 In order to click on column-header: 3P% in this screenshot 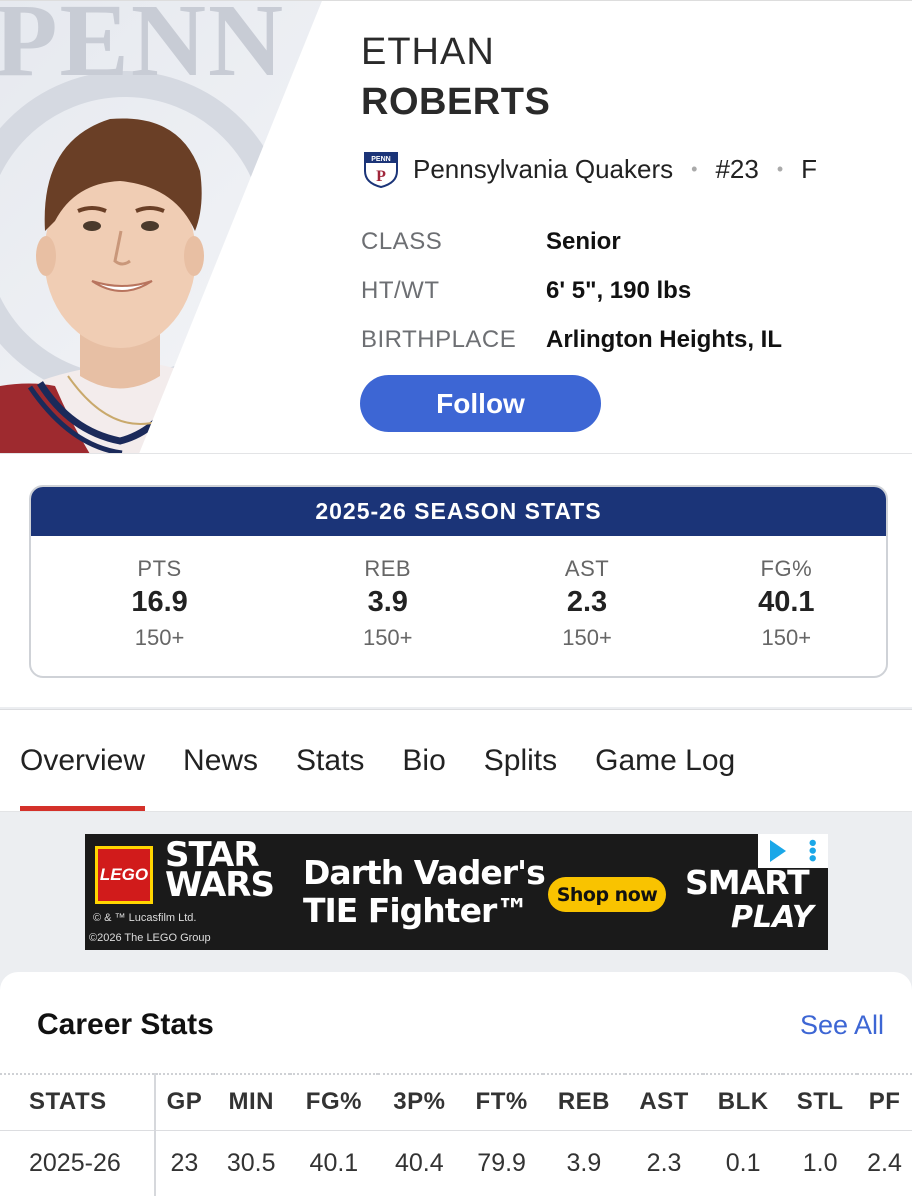, I will do `click(419, 1102)`.